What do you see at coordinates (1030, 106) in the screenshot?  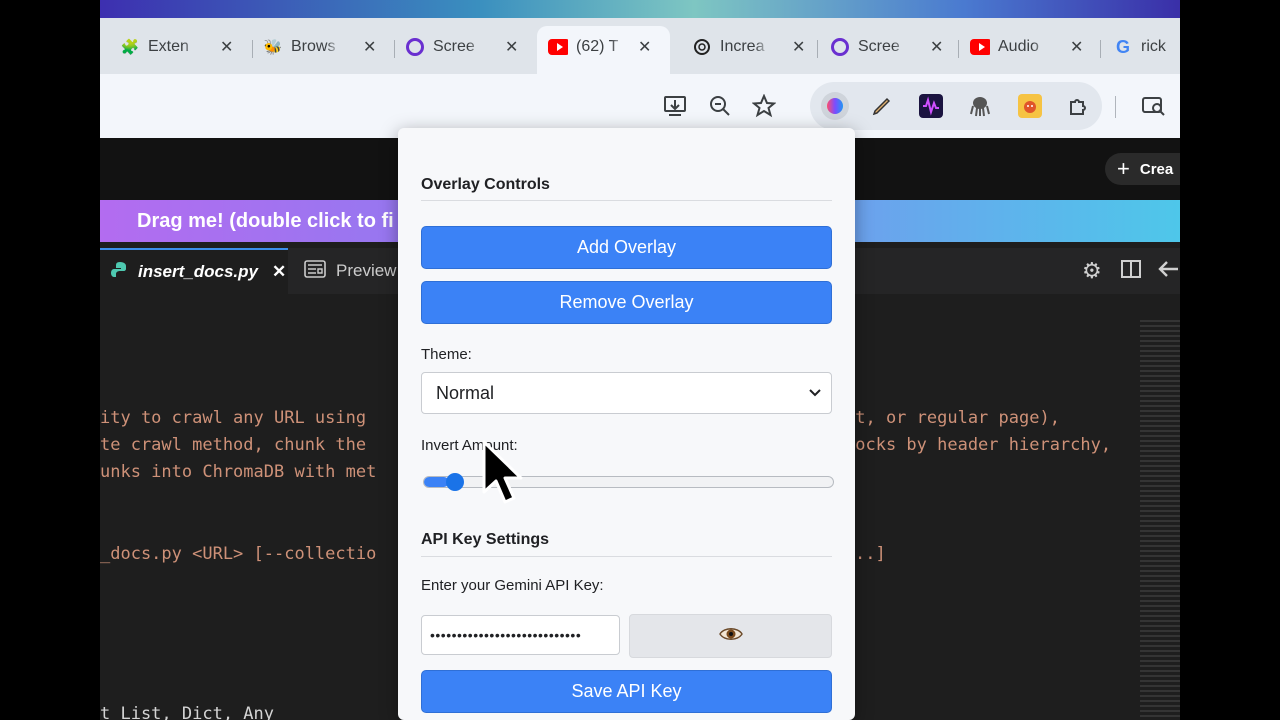 I see `dog-icon` at bounding box center [1030, 106].